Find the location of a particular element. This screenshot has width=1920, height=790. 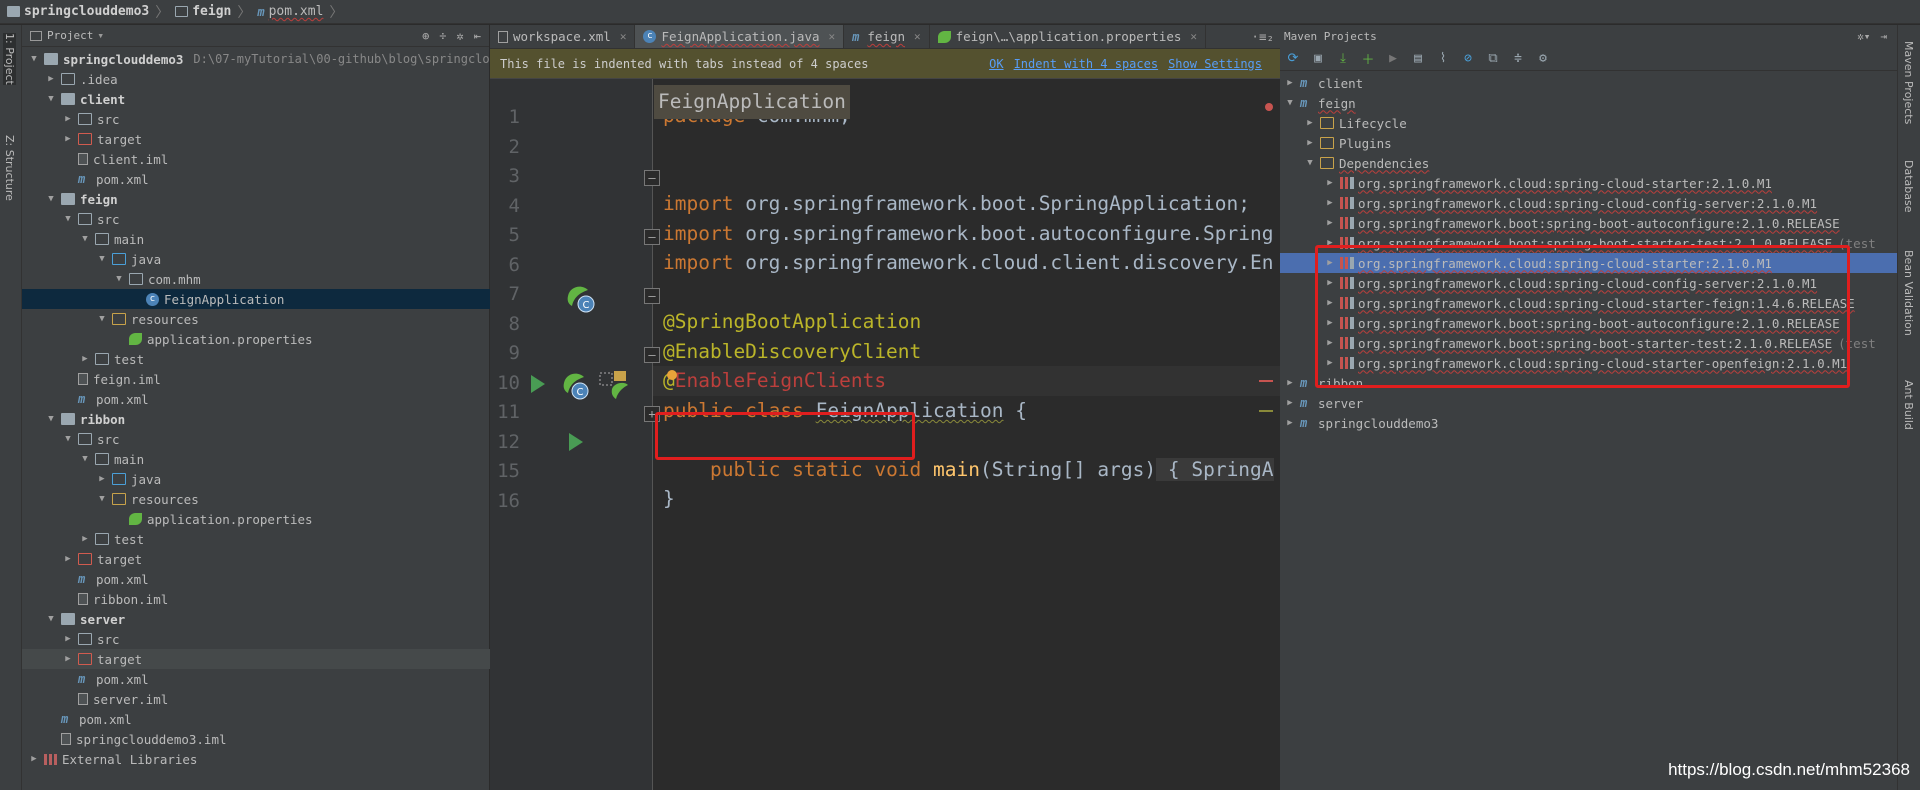

database-tool-tab: Database is located at coordinates (1908, 186).